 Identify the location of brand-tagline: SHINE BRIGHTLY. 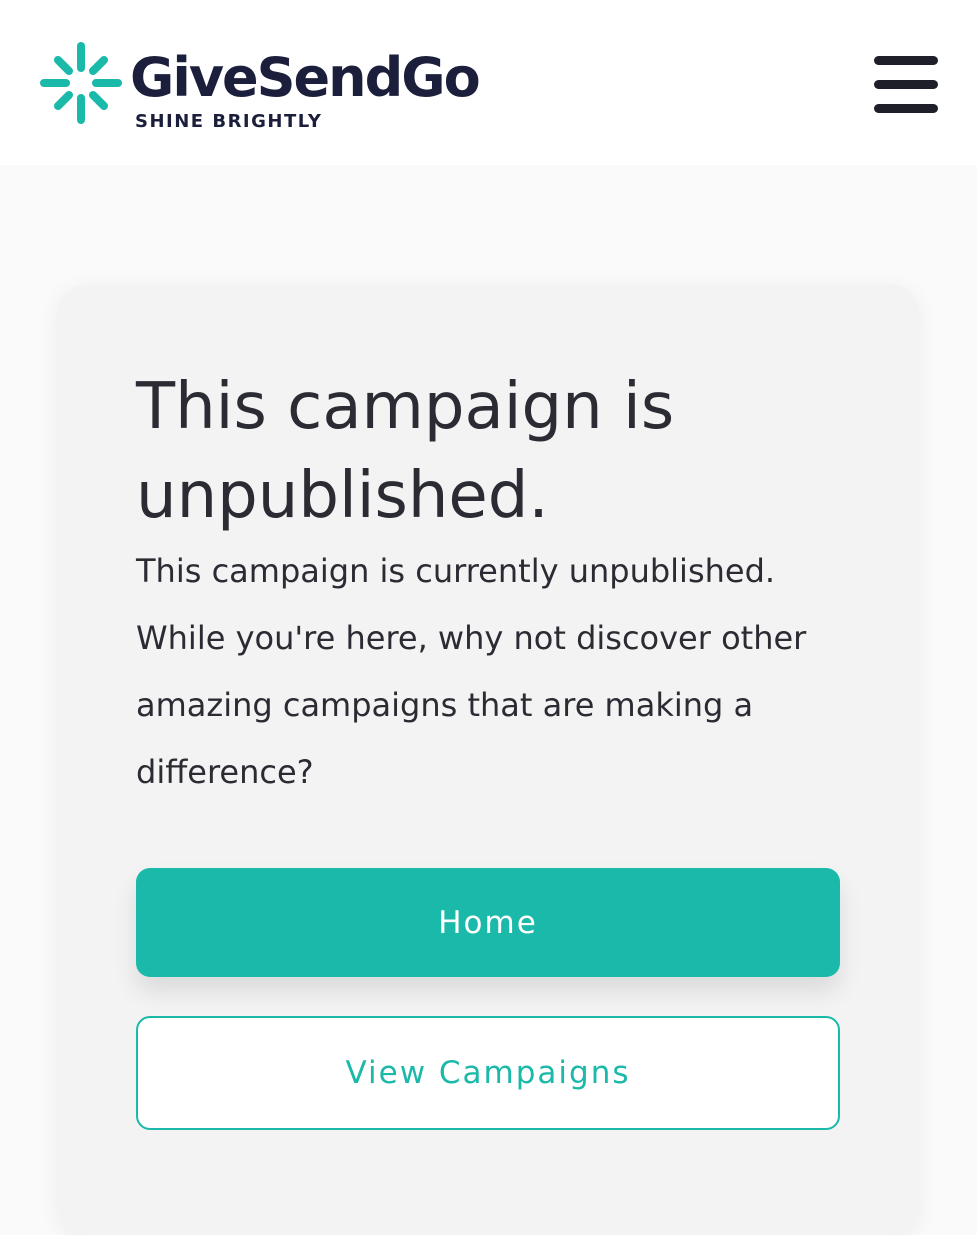
(229, 121).